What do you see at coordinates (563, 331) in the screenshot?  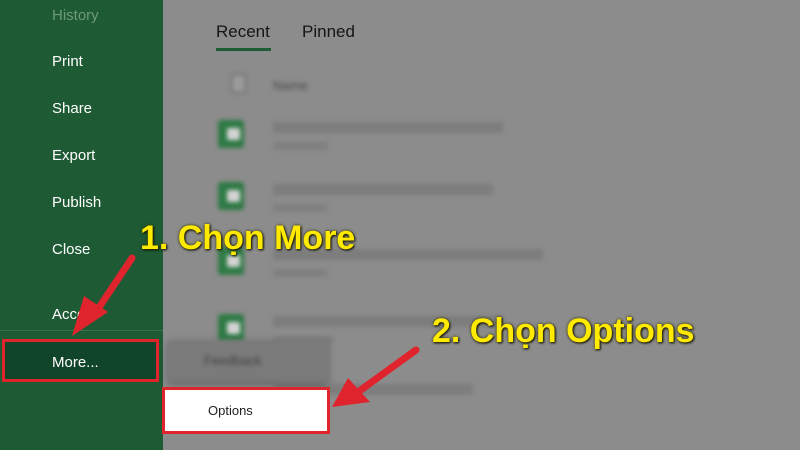 I see `annotation-step-2: 2. Chọn Options` at bounding box center [563, 331].